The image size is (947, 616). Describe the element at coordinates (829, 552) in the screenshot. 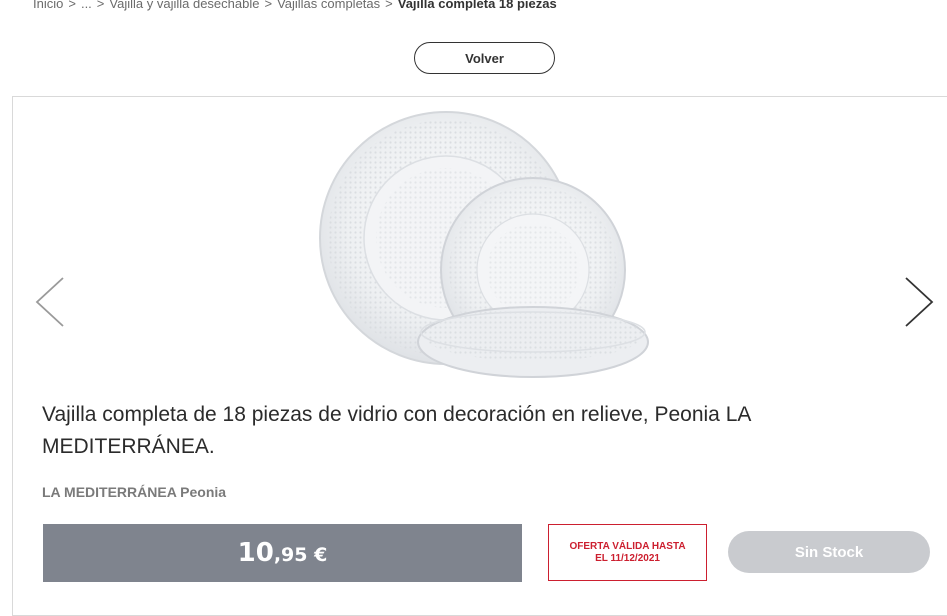

I see `out-of-stock-button: Sin Stock` at that location.